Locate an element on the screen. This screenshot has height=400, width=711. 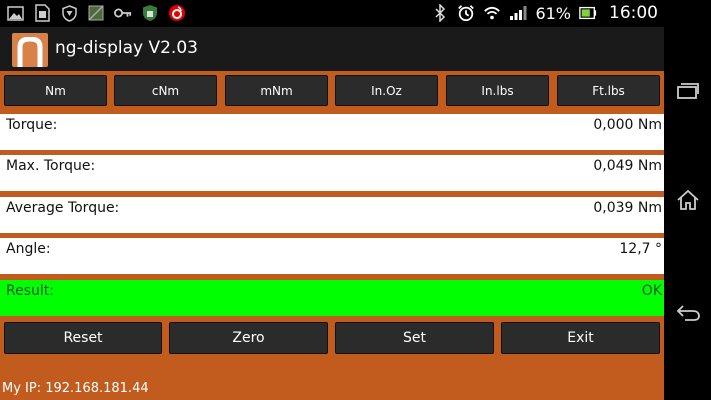
average-torque-value: 0,039 Nm is located at coordinates (627, 208).